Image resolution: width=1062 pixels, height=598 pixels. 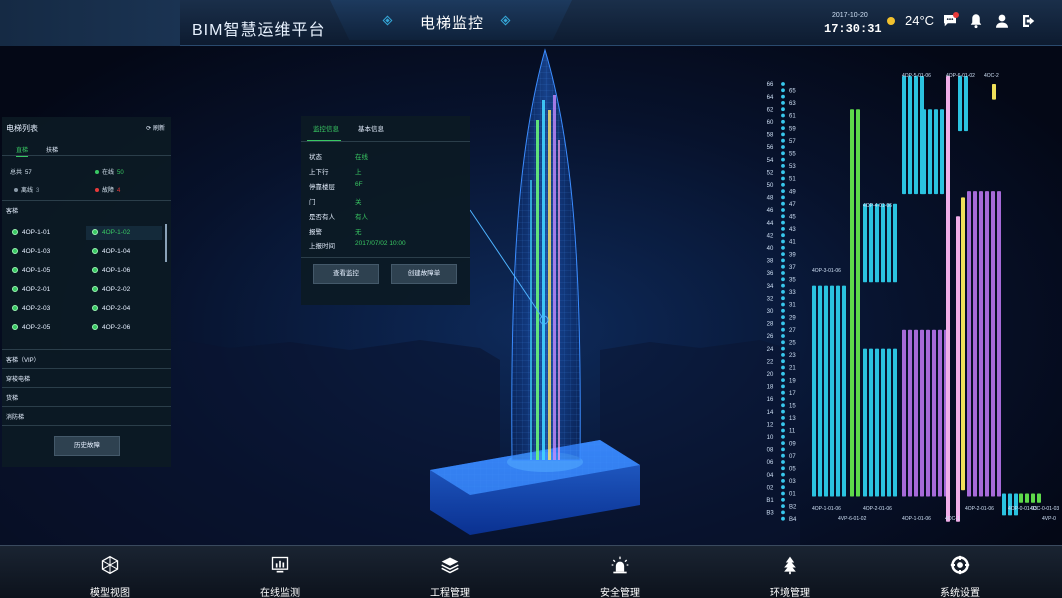 I want to click on floor-label: 57, so click(x=792, y=142).